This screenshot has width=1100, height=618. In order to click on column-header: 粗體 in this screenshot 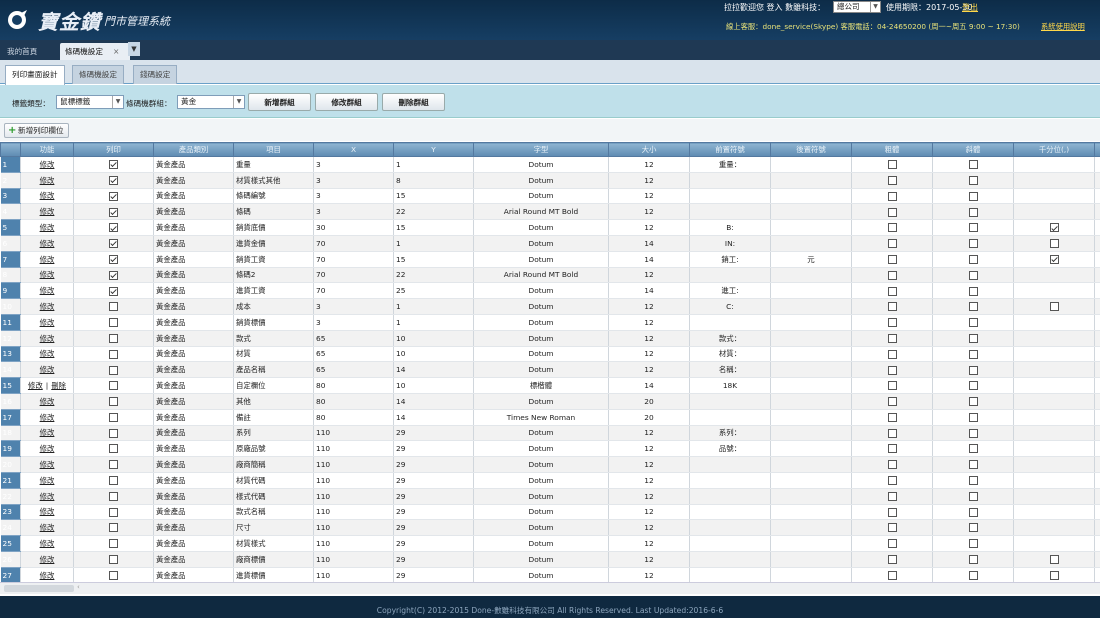, I will do `click(892, 149)`.